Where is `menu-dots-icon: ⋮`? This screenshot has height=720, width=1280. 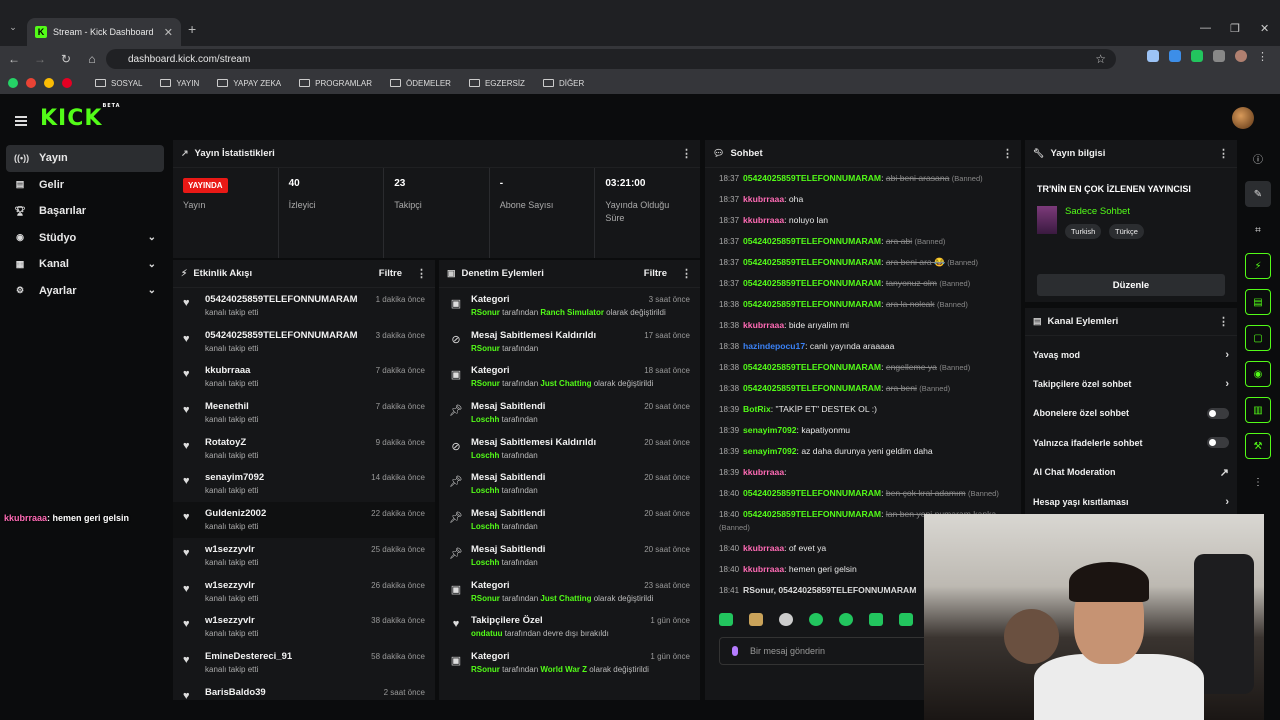
menu-dots-icon: ⋮ is located at coordinates (1262, 56).